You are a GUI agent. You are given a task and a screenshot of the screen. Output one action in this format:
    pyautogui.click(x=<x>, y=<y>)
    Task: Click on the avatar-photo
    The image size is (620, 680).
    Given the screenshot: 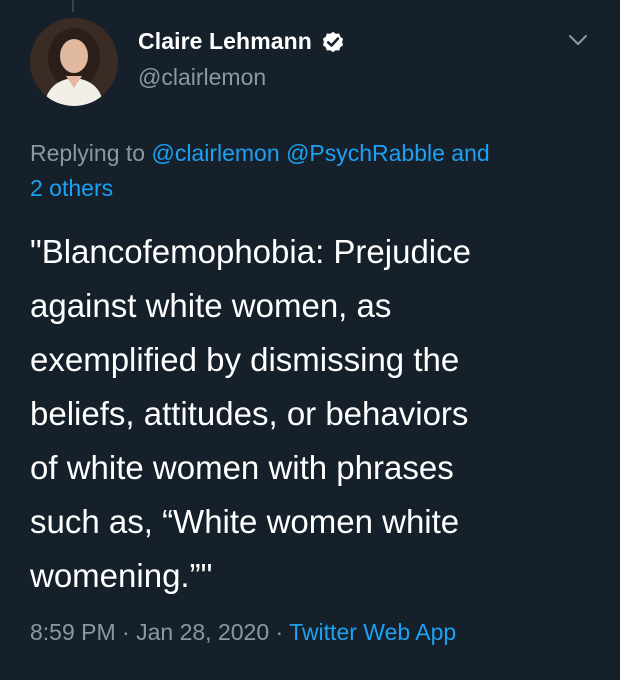 What is the action you would take?
    pyautogui.click(x=74, y=62)
    